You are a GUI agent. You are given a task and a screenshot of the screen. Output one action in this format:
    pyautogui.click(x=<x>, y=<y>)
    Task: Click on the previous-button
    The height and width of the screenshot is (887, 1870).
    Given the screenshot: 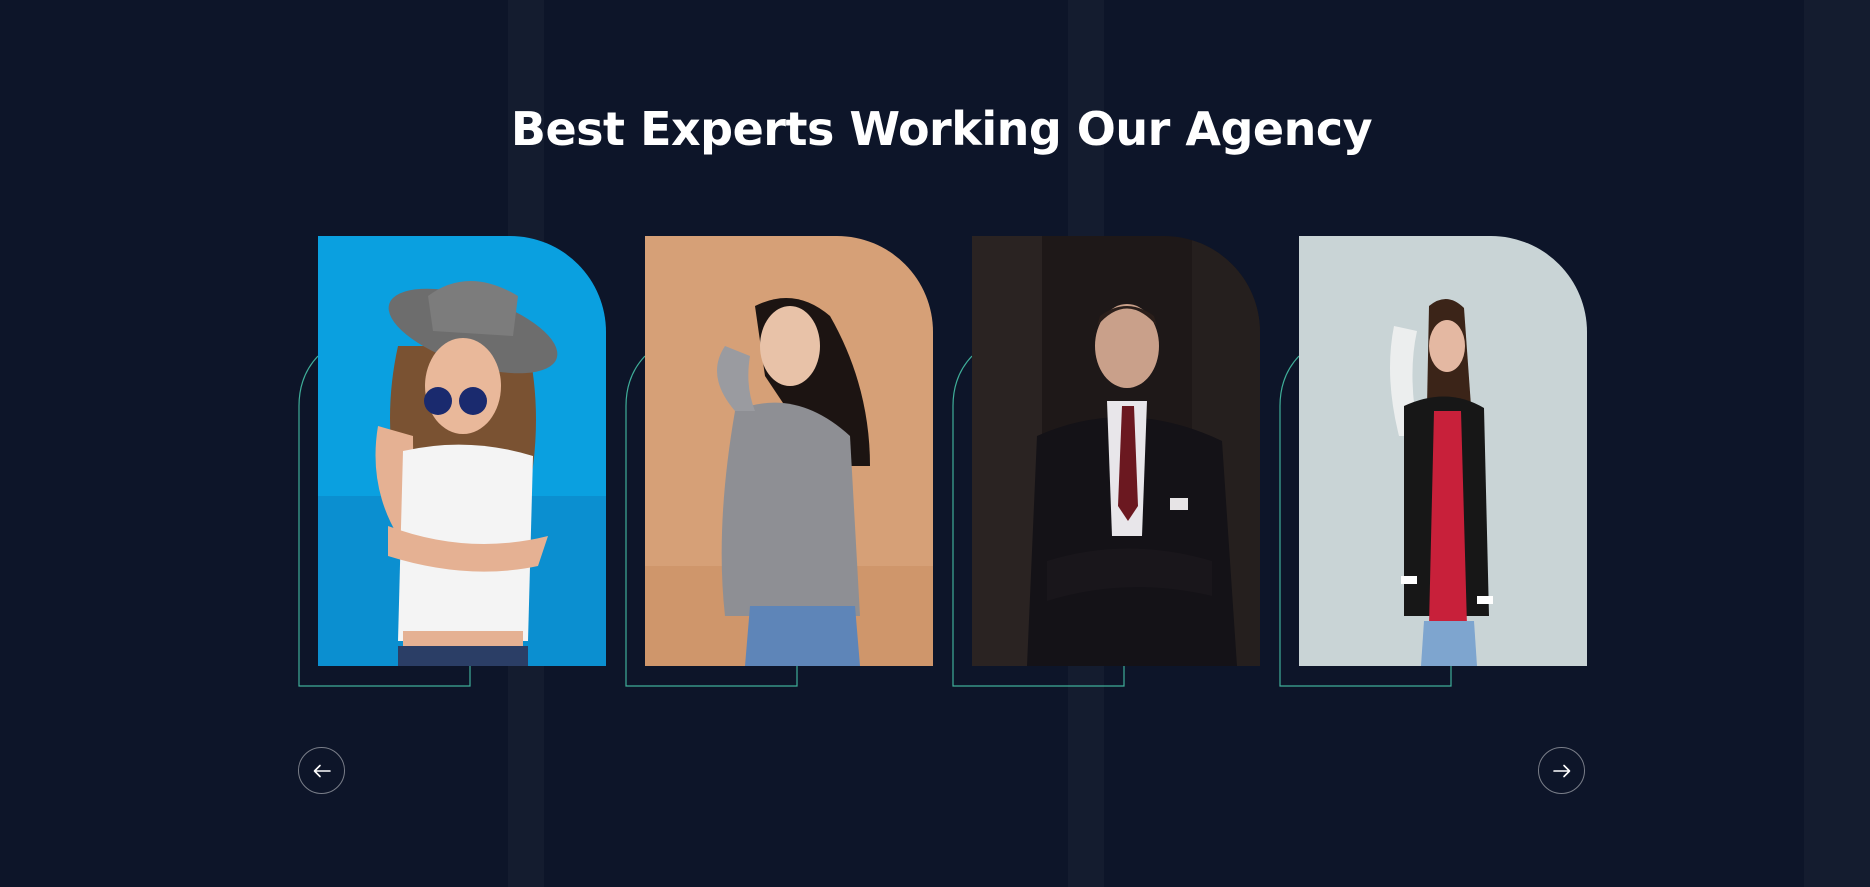 What is the action you would take?
    pyautogui.click(x=321, y=770)
    